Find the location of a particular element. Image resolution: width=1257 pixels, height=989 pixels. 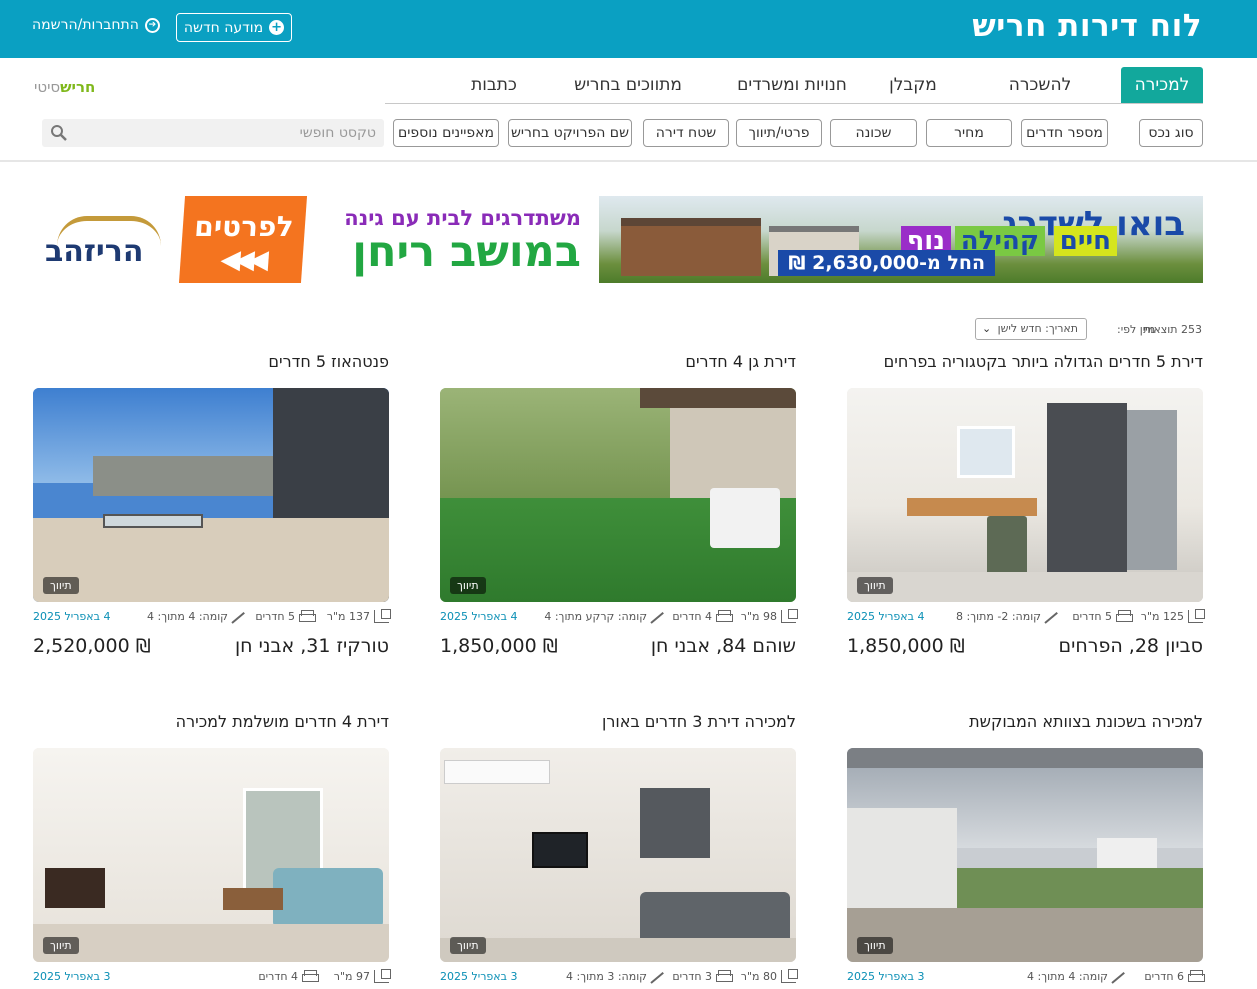

banner-cta-button: לפרטים ◀◀◀ is located at coordinates (243, 239).